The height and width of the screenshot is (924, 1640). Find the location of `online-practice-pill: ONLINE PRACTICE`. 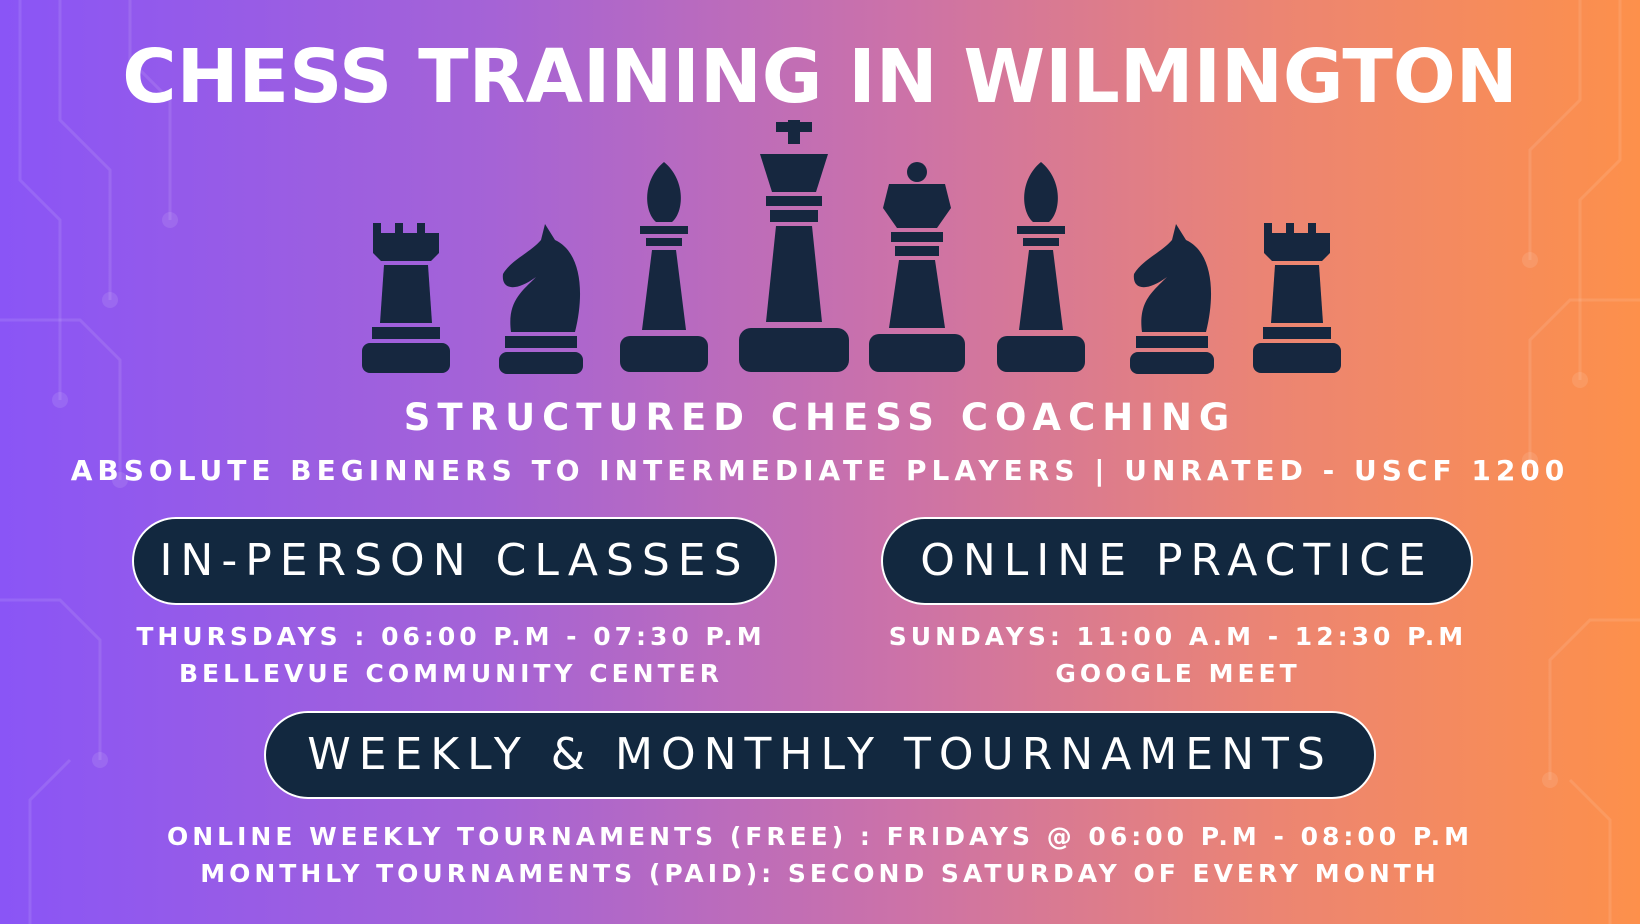

online-practice-pill: ONLINE PRACTICE is located at coordinates (1177, 561).